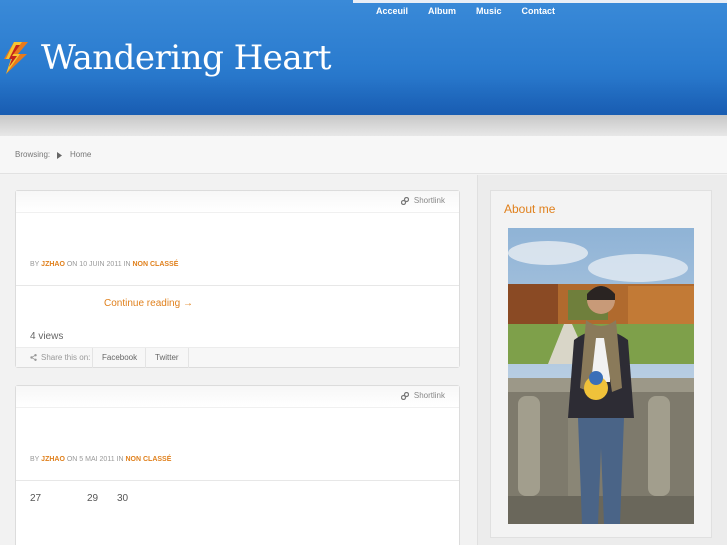 The image size is (727, 545). Describe the element at coordinates (95, 459) in the screenshot. I see `byline-date: ON 5 MAI 2011 IN` at that location.